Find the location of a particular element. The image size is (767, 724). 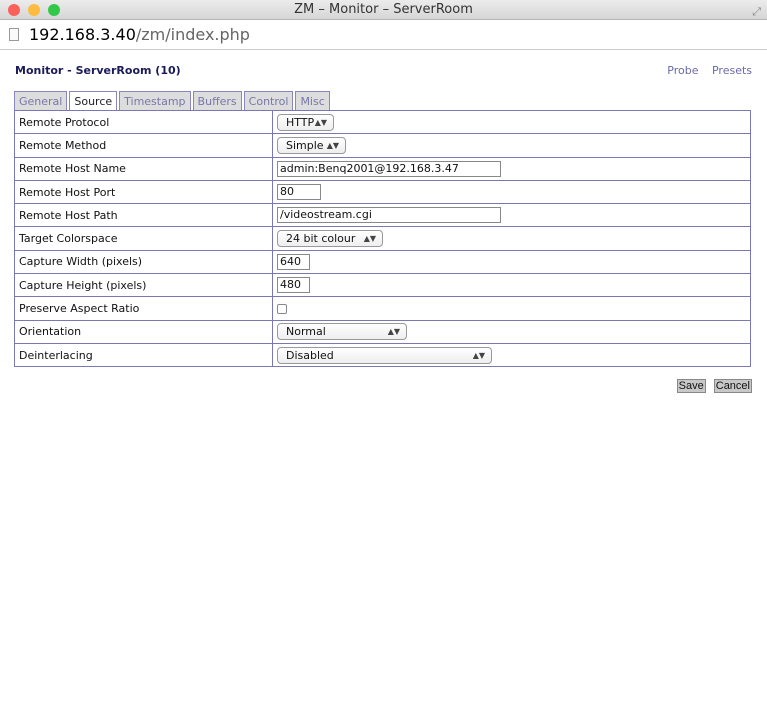

tab-timestamp: Timestamp is located at coordinates (155, 101).